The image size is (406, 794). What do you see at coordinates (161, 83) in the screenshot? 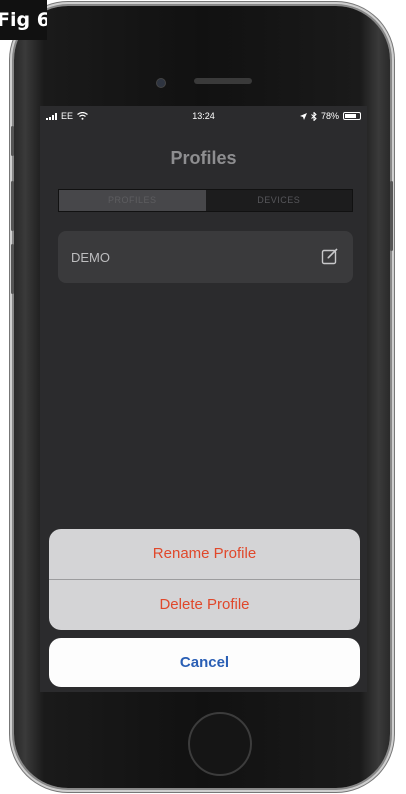
I see `front-camera` at bounding box center [161, 83].